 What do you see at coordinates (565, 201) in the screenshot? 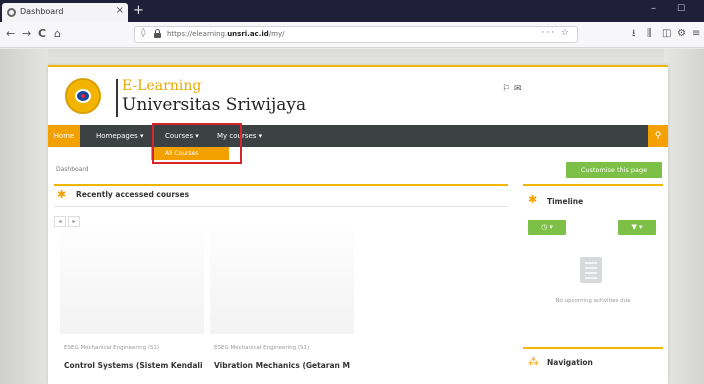
I see `block-title: Timeline` at bounding box center [565, 201].